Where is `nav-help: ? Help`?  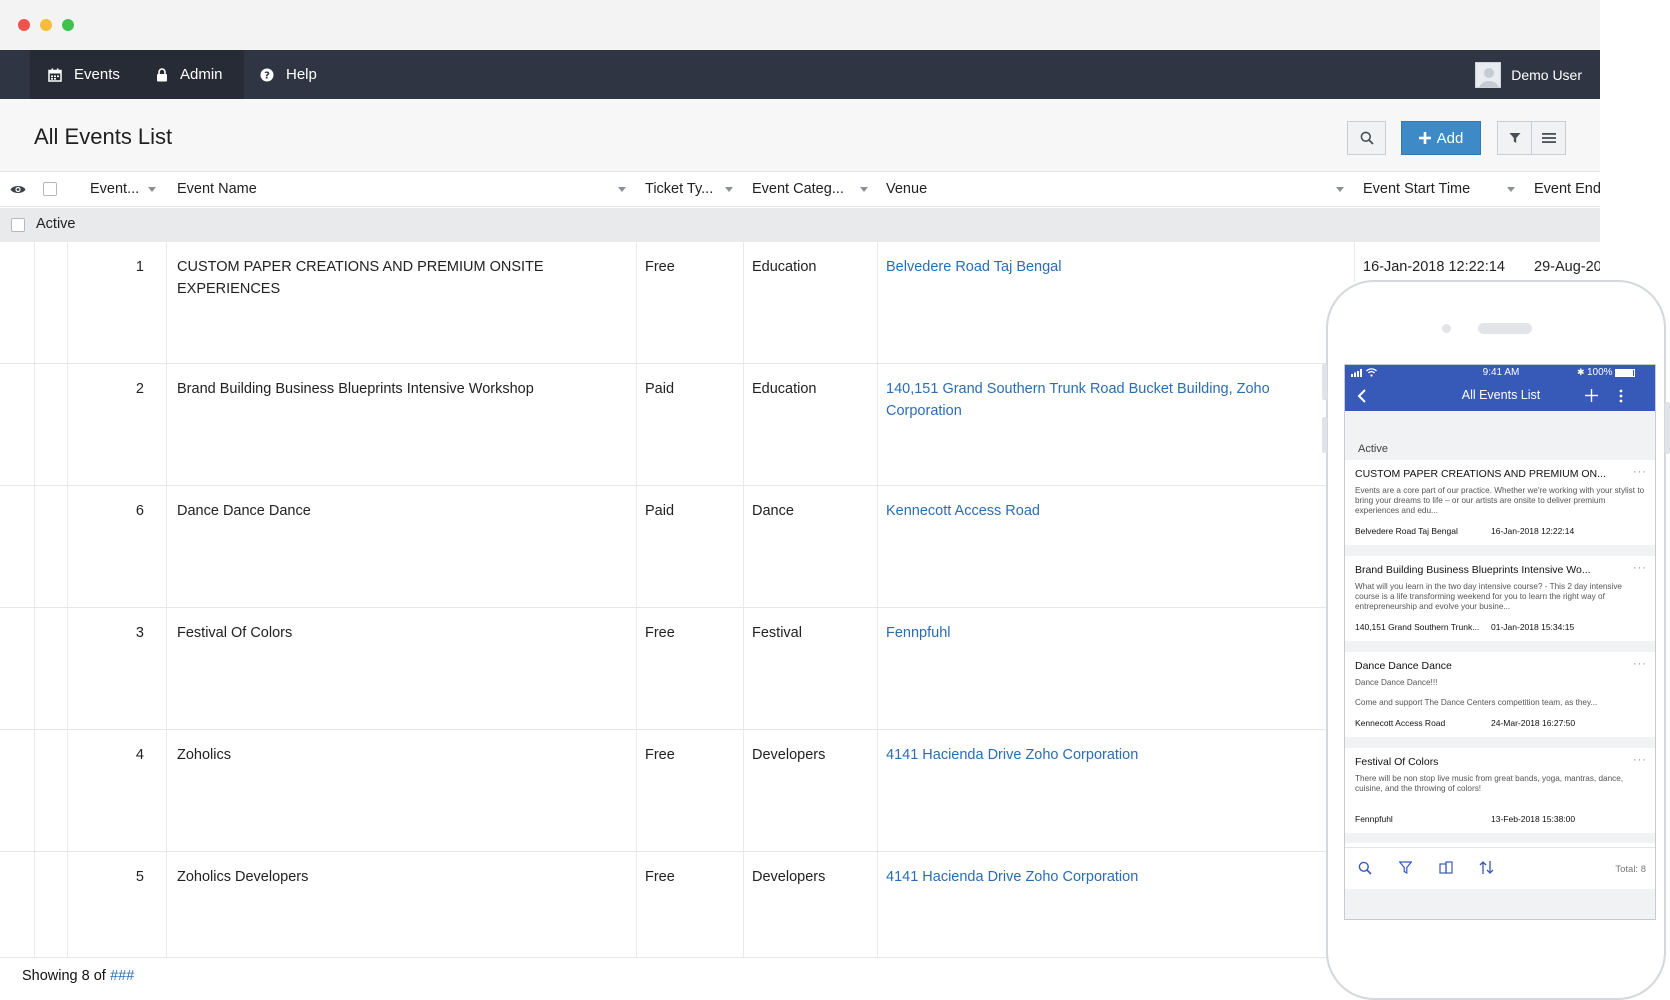
nav-help: ? Help is located at coordinates (294, 74).